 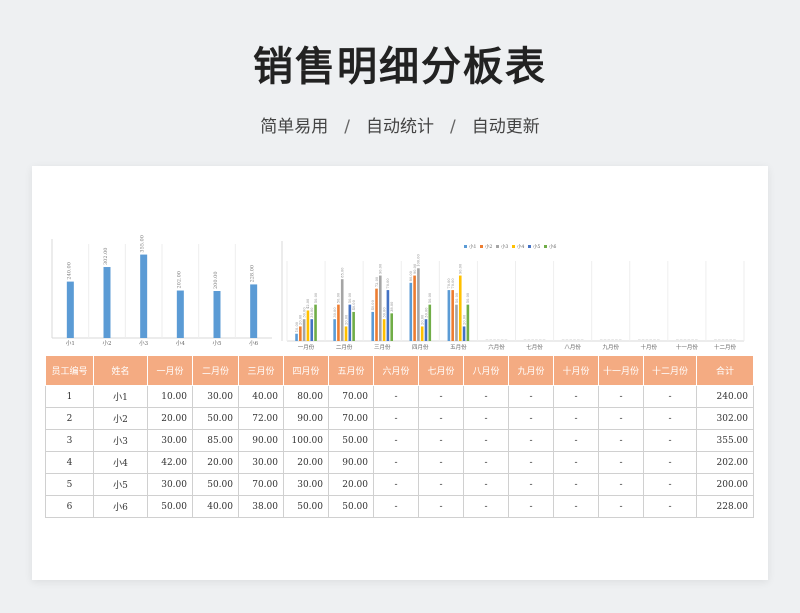 I want to click on table-cell: 小6, so click(x=120, y=506).